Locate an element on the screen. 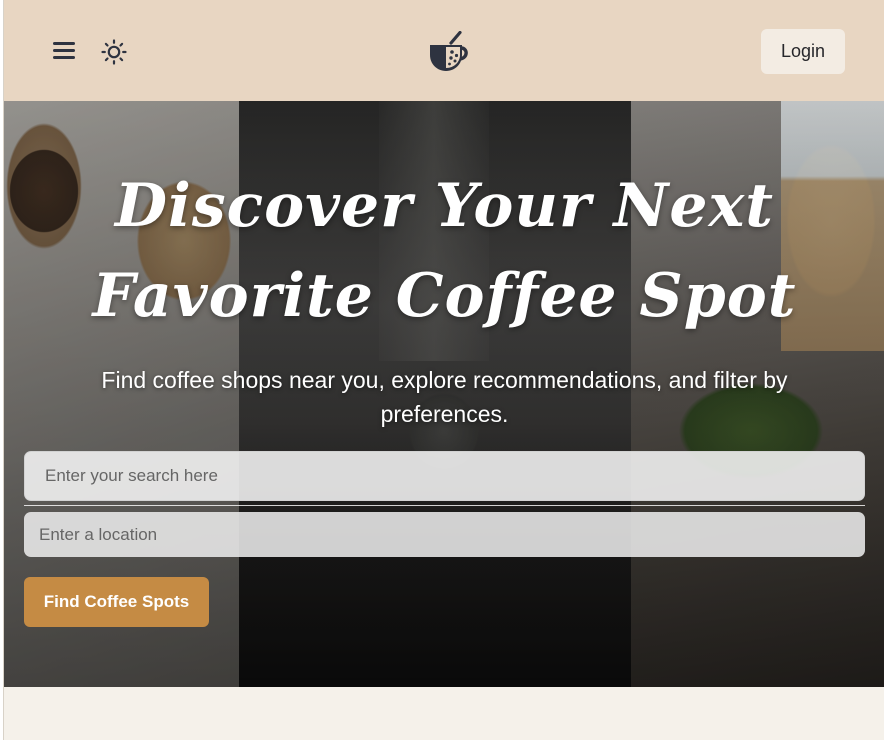  field-divider is located at coordinates (444, 505).